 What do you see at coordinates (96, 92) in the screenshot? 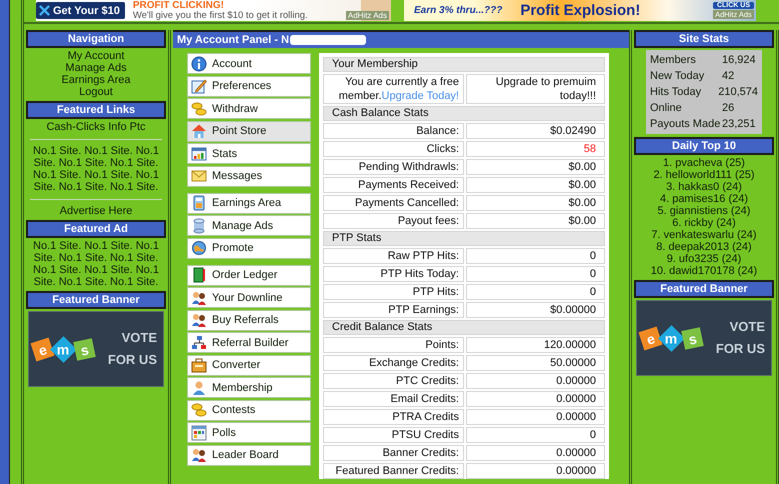
I see `nav-link: Logout` at bounding box center [96, 92].